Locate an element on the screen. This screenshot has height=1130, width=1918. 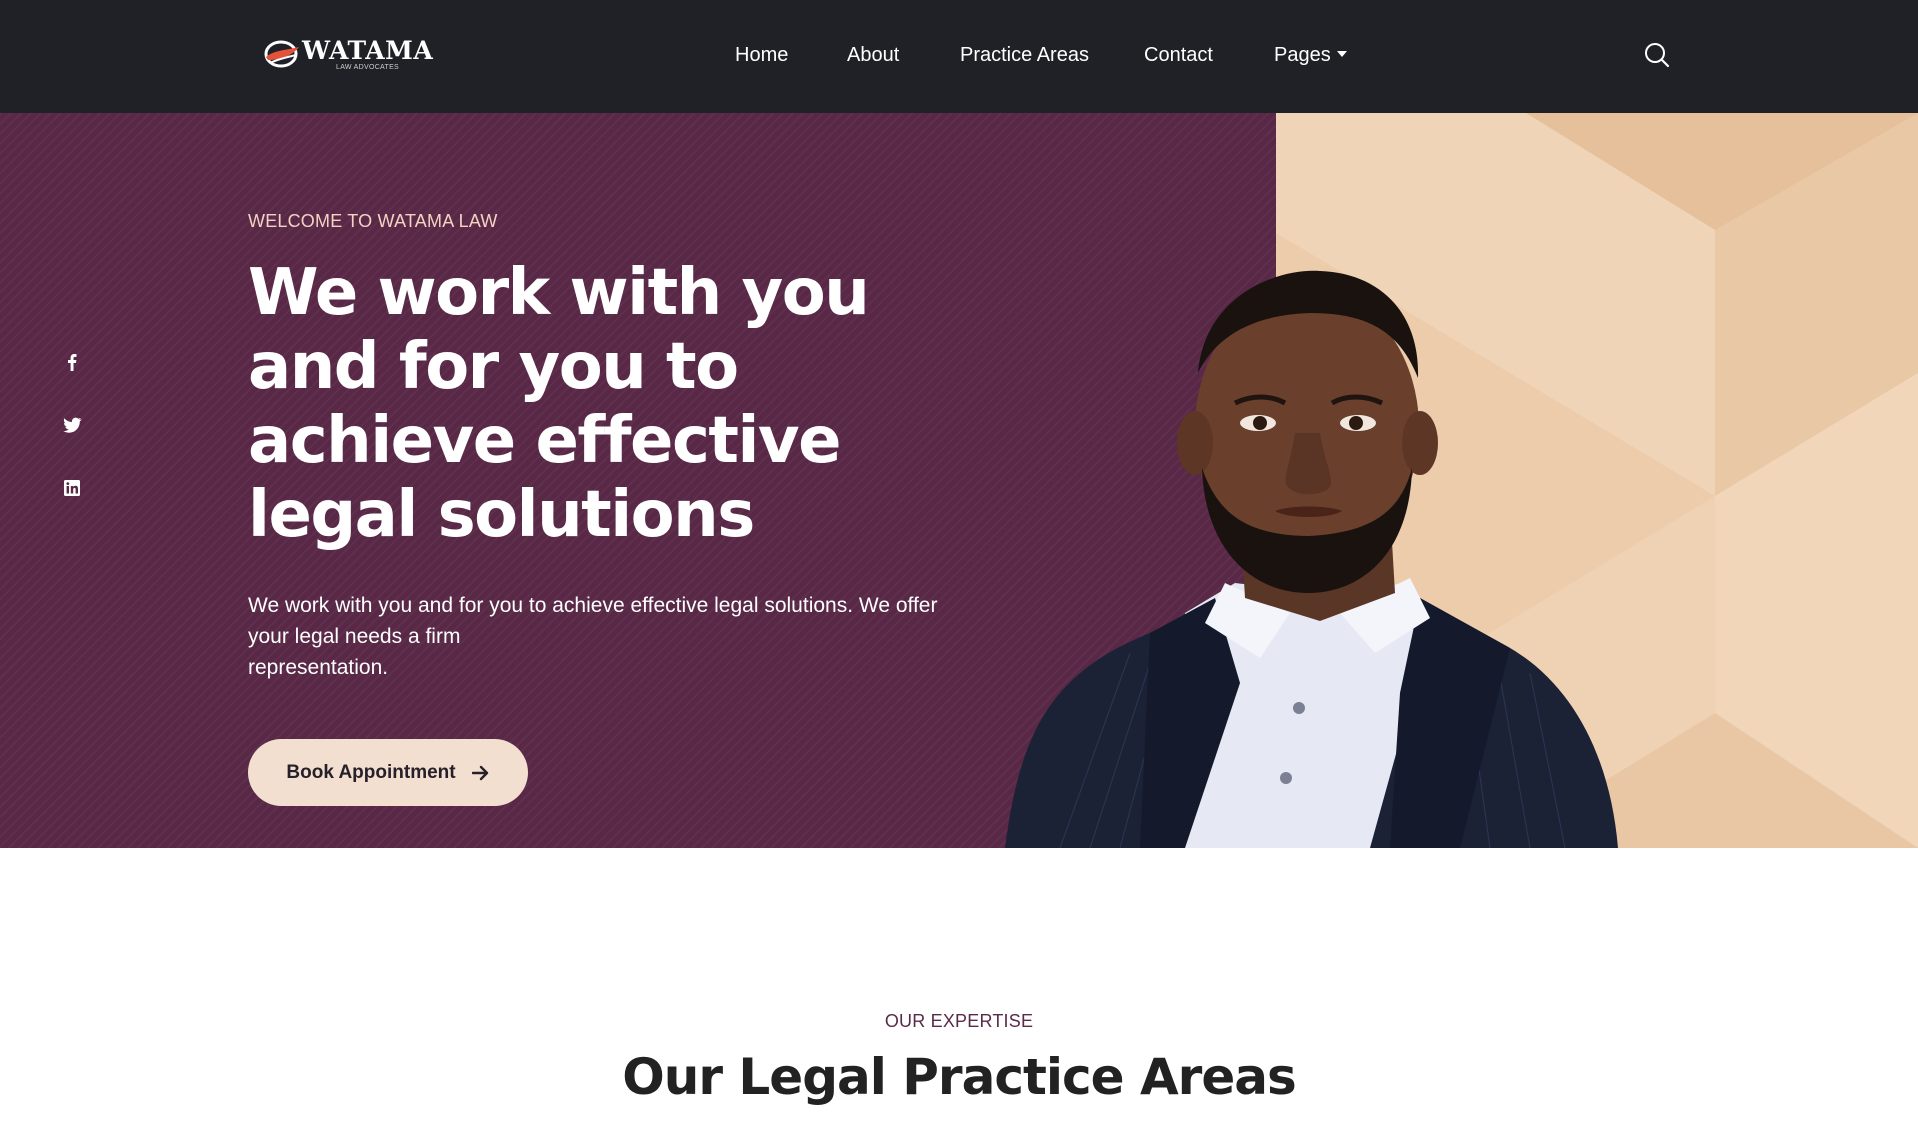
linkedin-icon is located at coordinates (72, 488).